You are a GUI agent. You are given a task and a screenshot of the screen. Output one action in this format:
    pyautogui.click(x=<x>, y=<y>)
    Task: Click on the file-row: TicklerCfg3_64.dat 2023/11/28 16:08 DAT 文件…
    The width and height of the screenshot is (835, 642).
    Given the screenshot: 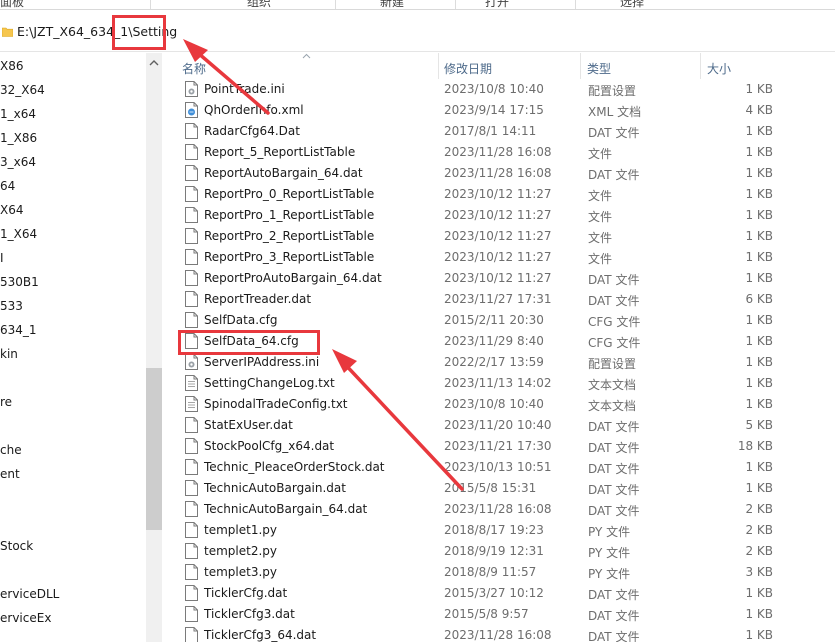 What is the action you would take?
    pyautogui.click(x=498, y=633)
    